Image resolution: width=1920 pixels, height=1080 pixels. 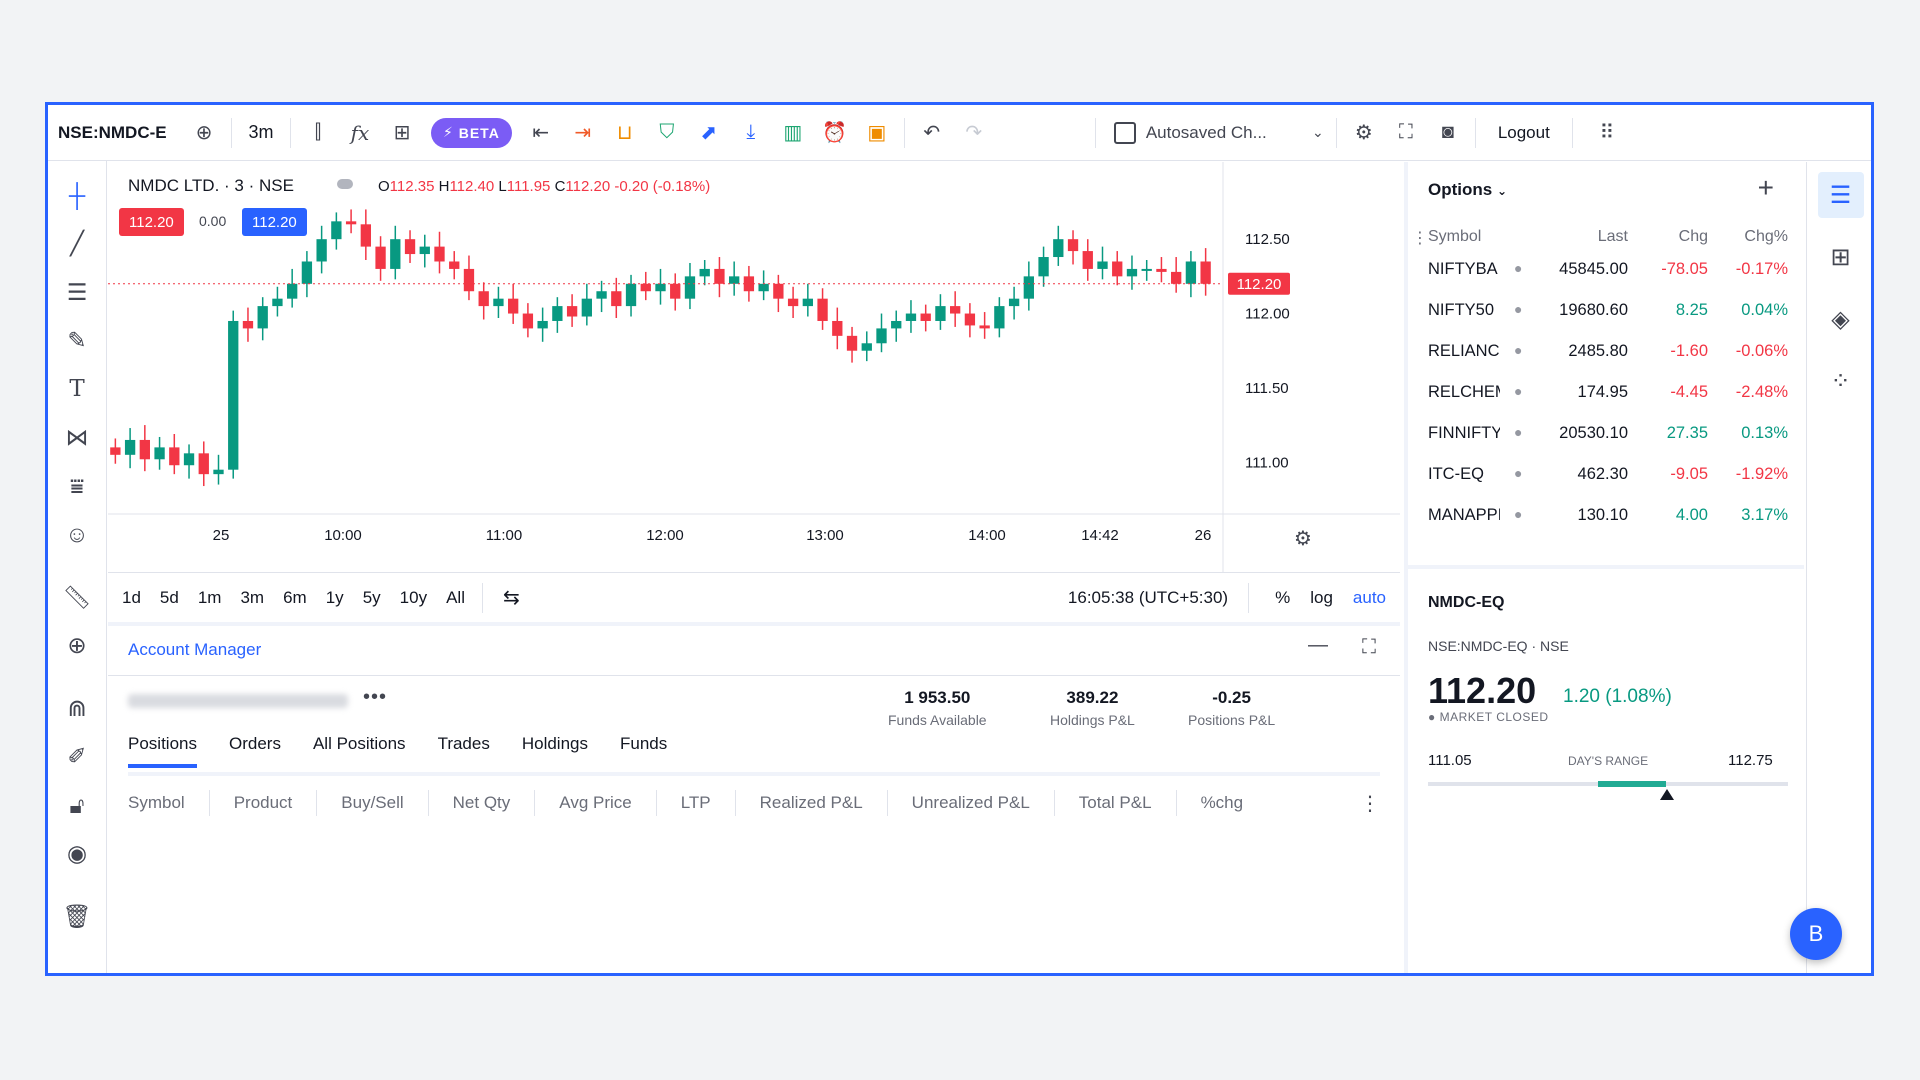 What do you see at coordinates (335, 598) in the screenshot?
I see `range-1y: 1y` at bounding box center [335, 598].